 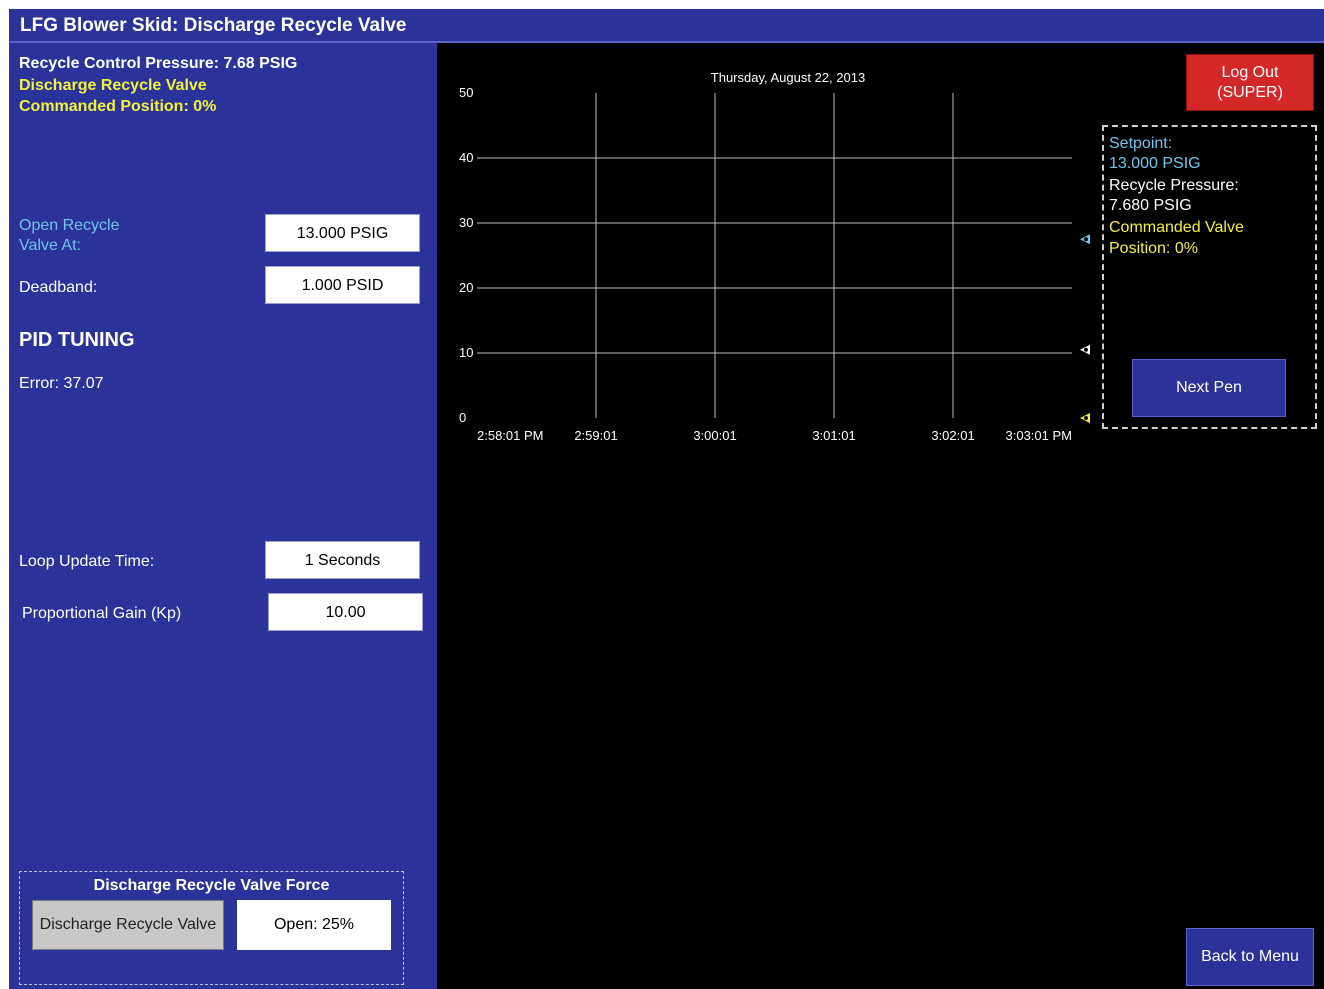 I want to click on error-readout: Error: 37.07, so click(x=61, y=383).